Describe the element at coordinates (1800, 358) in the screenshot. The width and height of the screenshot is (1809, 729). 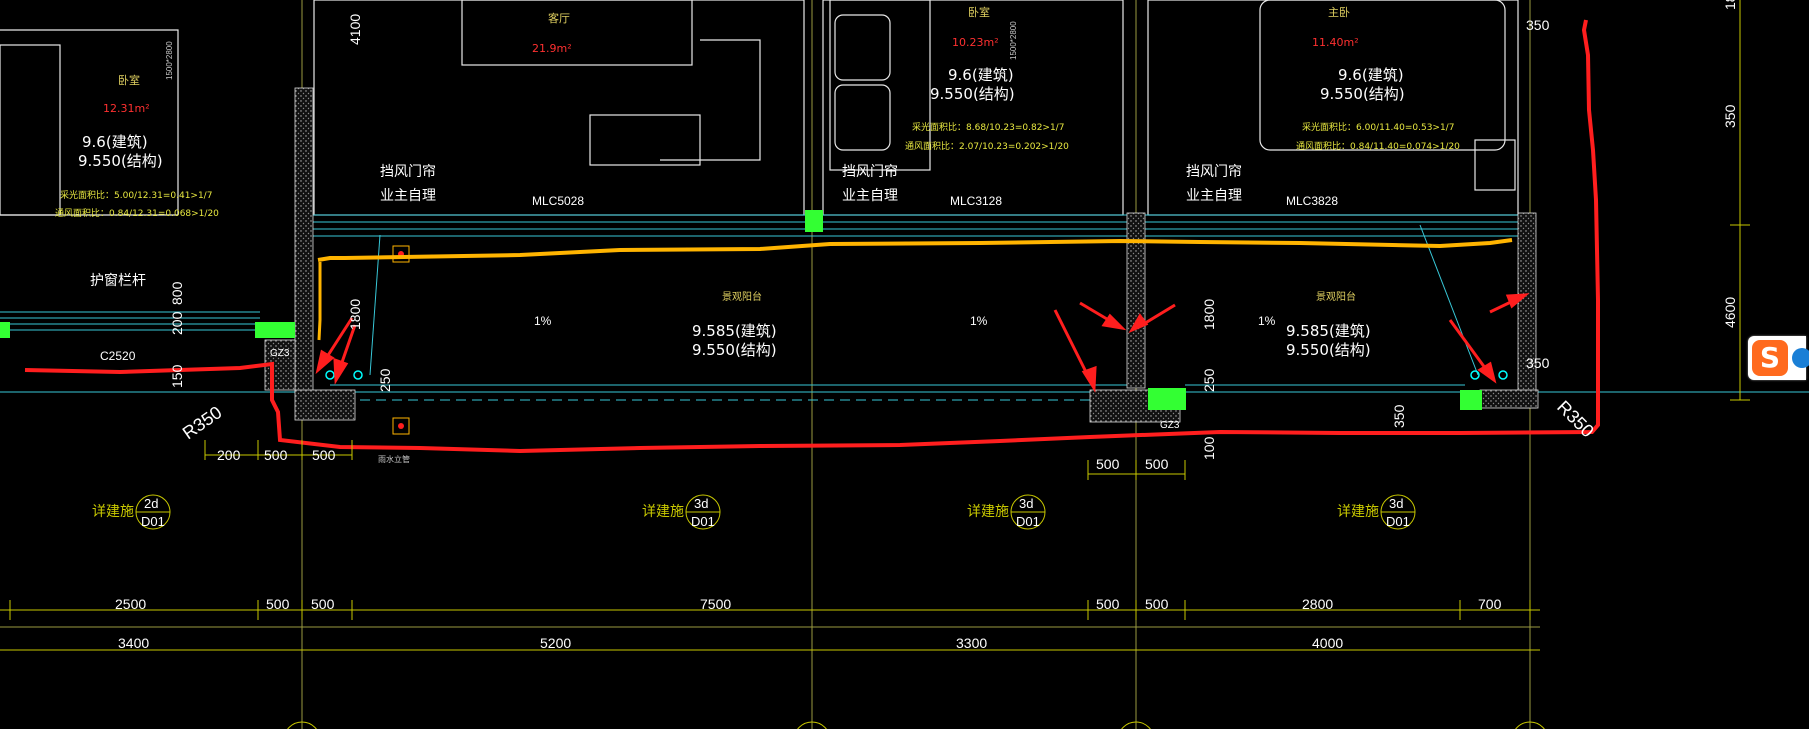
I see `ime-status-dot` at that location.